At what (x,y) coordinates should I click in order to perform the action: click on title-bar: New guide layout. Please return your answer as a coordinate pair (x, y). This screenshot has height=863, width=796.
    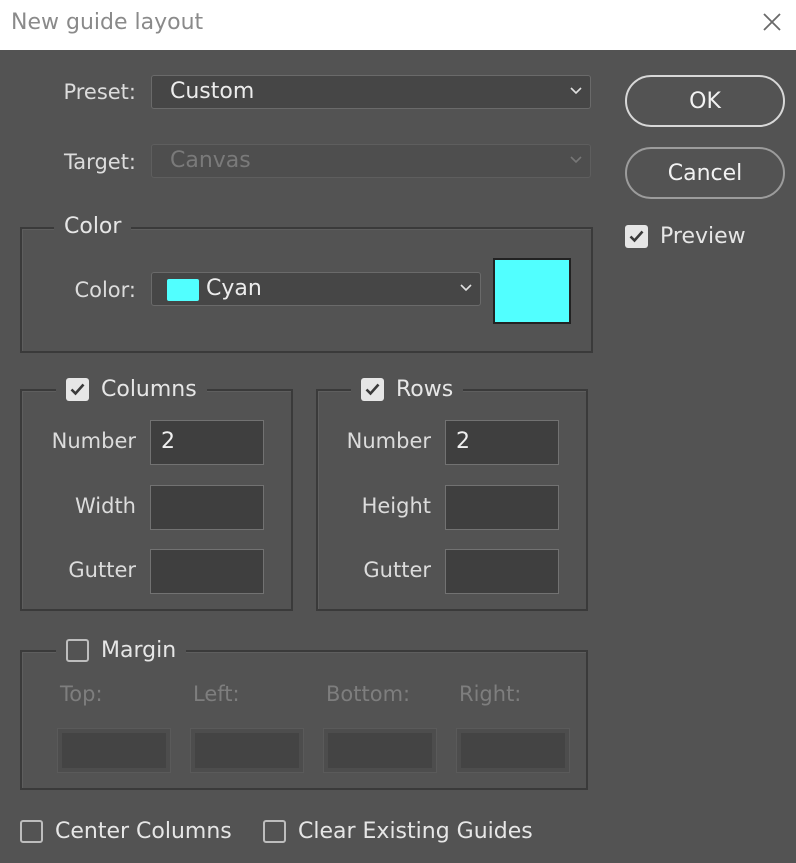
    Looking at the image, I should click on (398, 25).